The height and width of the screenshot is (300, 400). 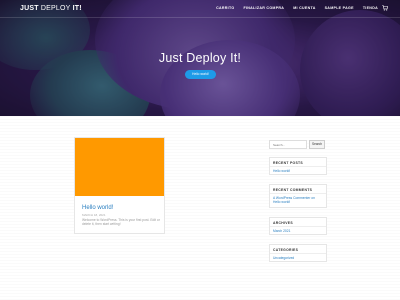 What do you see at coordinates (94, 215) in the screenshot?
I see `post-date: MARCH 18, 2021` at bounding box center [94, 215].